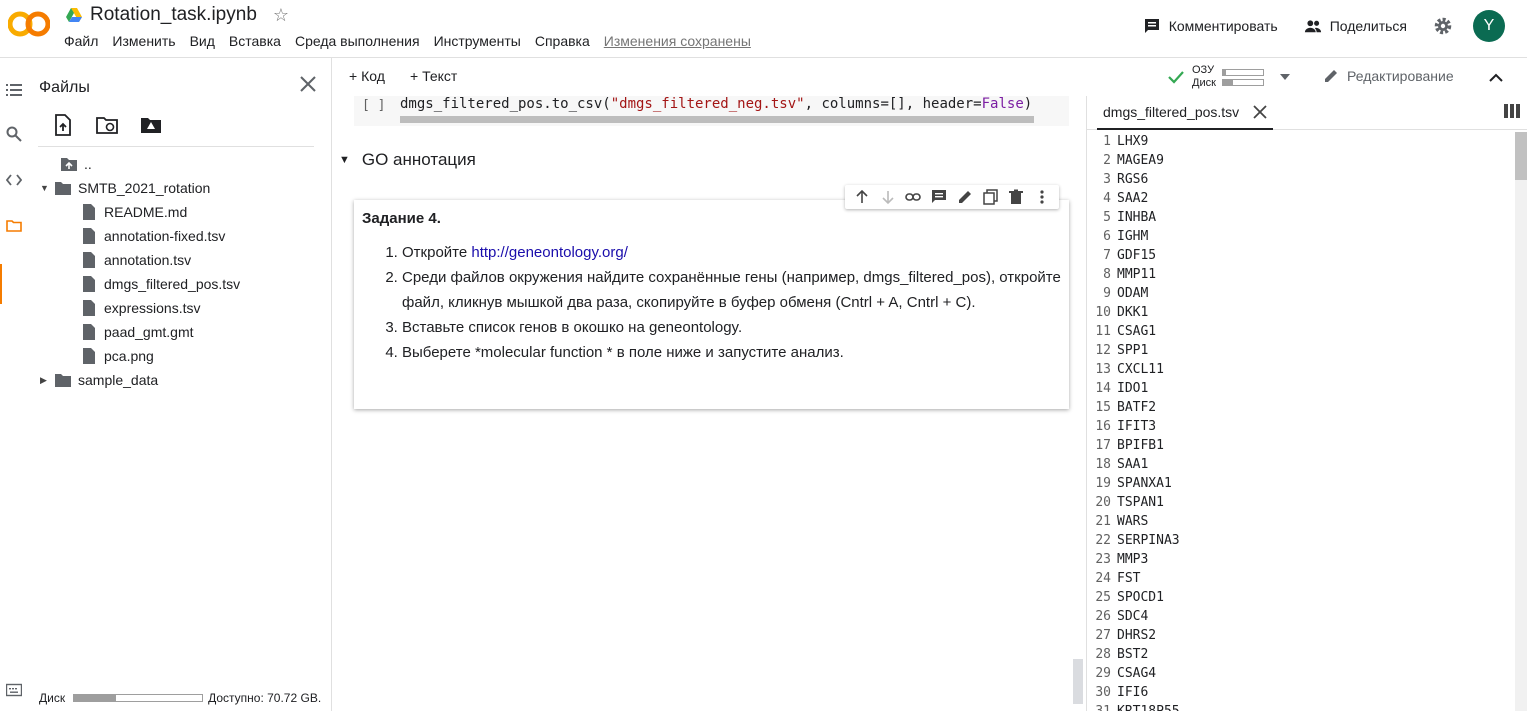  Describe the element at coordinates (47, 380) in the screenshot. I see `caret-right-icon: ▶` at that location.